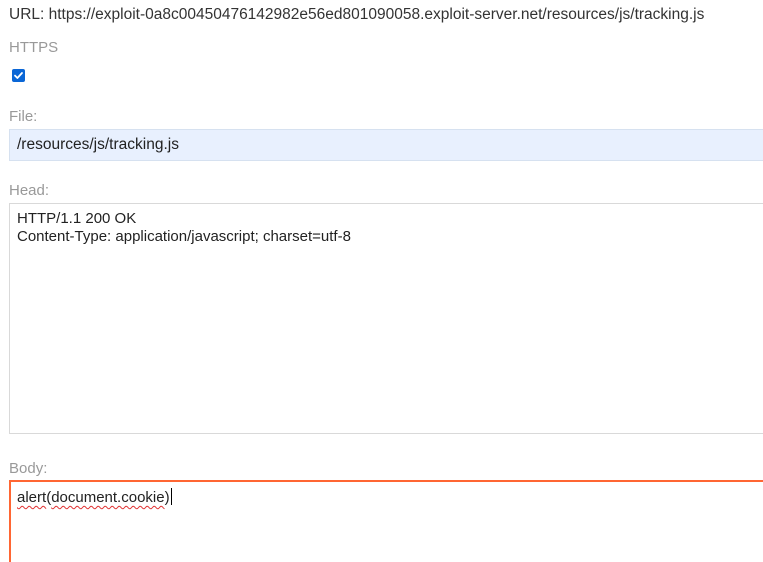  I want to click on https-label: HTTPS, so click(34, 47).